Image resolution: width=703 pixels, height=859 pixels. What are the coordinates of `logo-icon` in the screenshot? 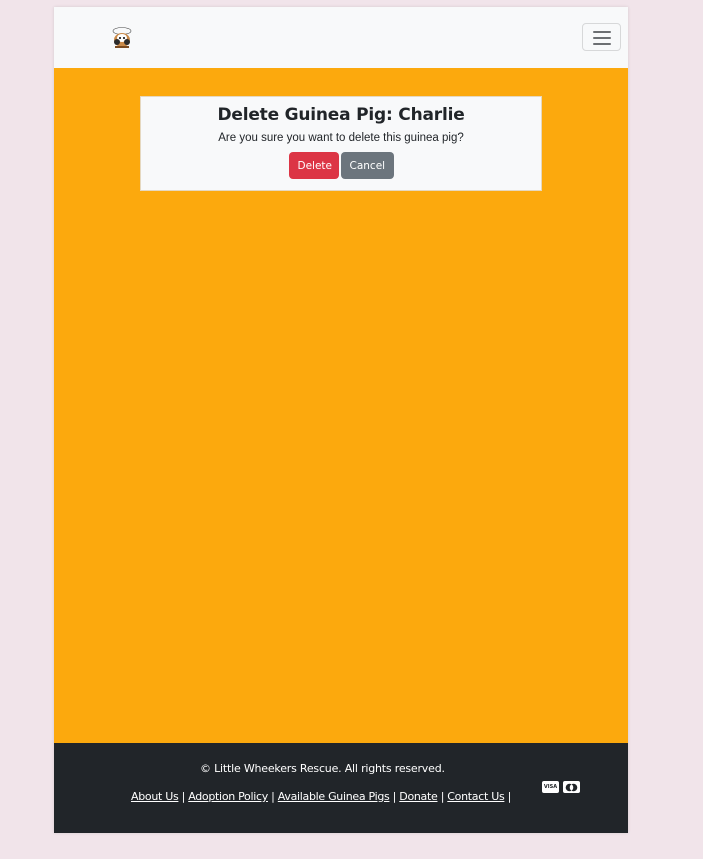 It's located at (122, 38).